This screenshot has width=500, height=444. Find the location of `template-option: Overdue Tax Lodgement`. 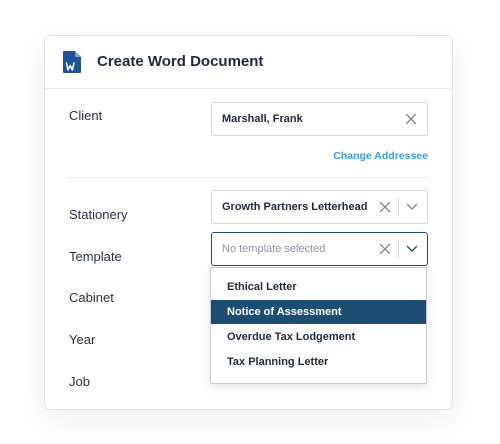

template-option: Overdue Tax Lodgement is located at coordinates (318, 337).